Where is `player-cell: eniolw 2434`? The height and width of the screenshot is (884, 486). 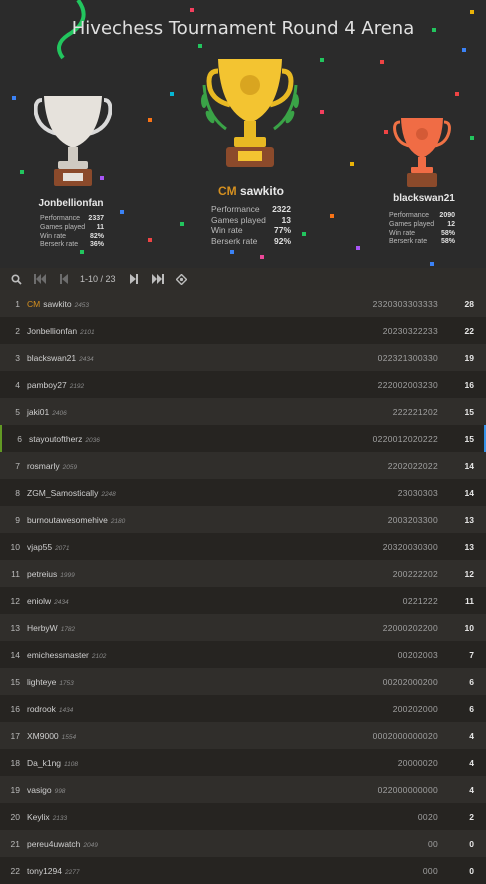 player-cell: eniolw 2434 is located at coordinates (122, 601).